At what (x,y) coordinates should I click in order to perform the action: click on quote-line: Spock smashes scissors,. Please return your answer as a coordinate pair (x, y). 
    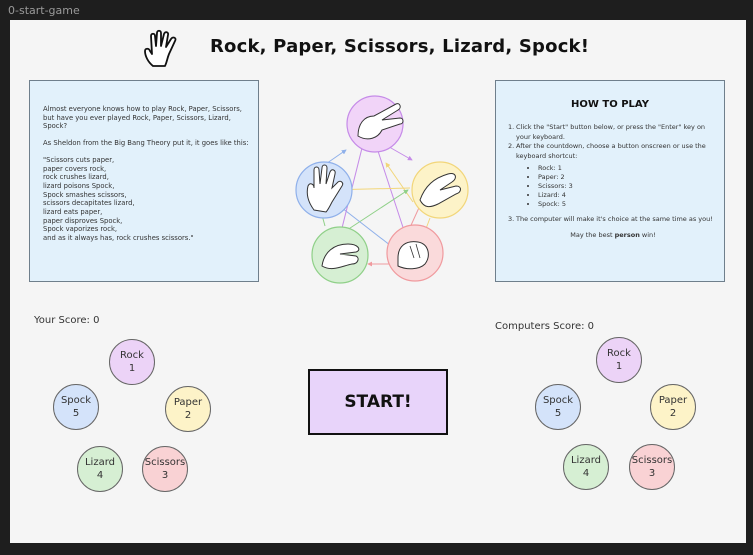
    Looking at the image, I should click on (85, 194).